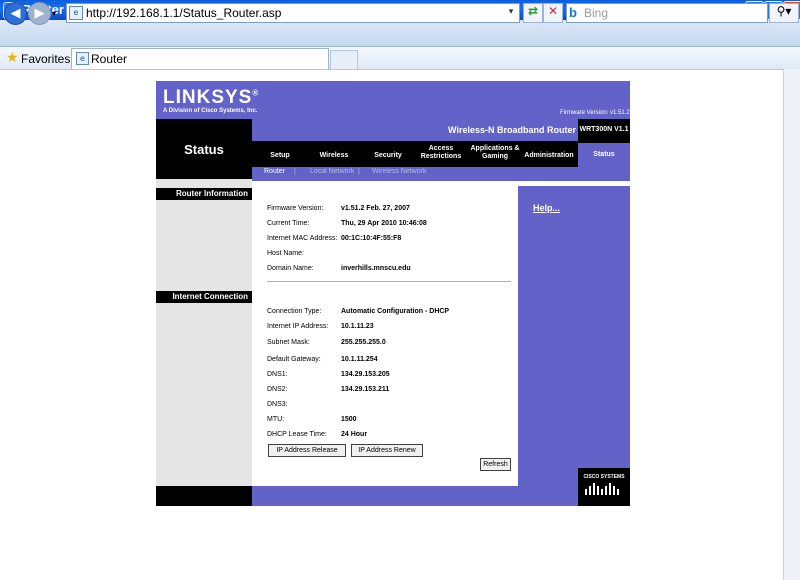 The image size is (800, 580). I want to click on search-icon: ⚲▾, so click(784, 13).